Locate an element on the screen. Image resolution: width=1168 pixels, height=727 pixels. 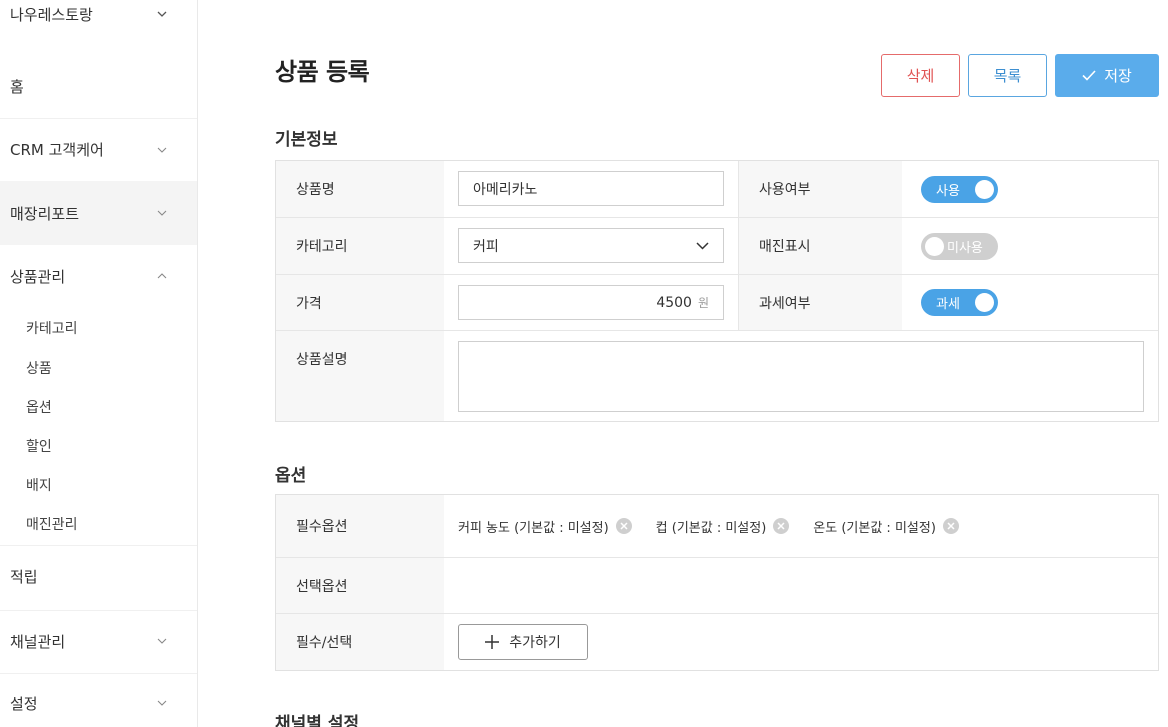
required-select-label: 필수/선택 is located at coordinates (360, 642).